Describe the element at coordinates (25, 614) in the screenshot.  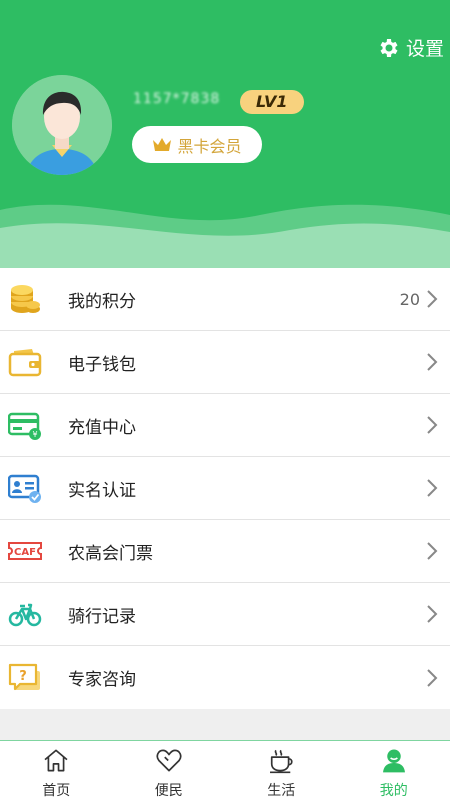
I see `bicycle-icon` at that location.